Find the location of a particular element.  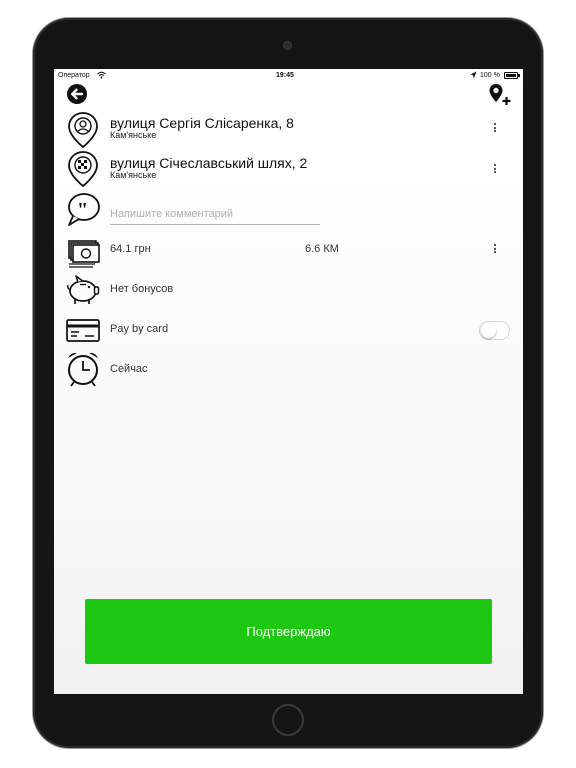

status-bar: Оператор 19:45 100 % is located at coordinates (288, 76).